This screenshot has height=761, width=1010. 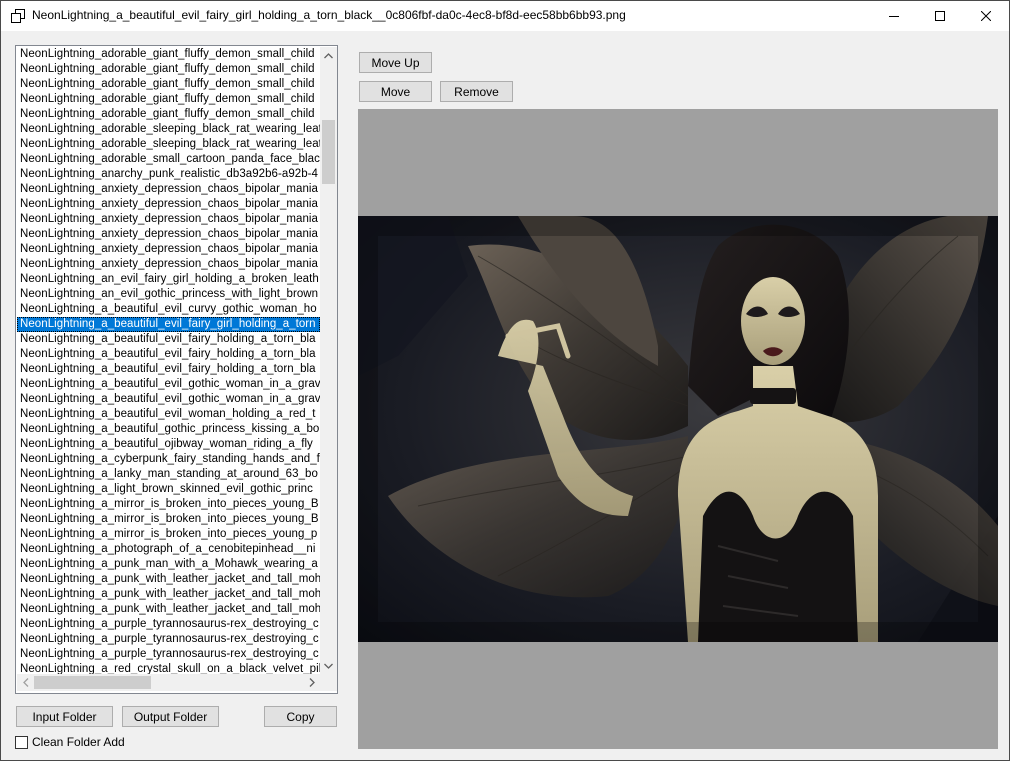 I want to click on horizontal-scroll-thumb, so click(x=92, y=682).